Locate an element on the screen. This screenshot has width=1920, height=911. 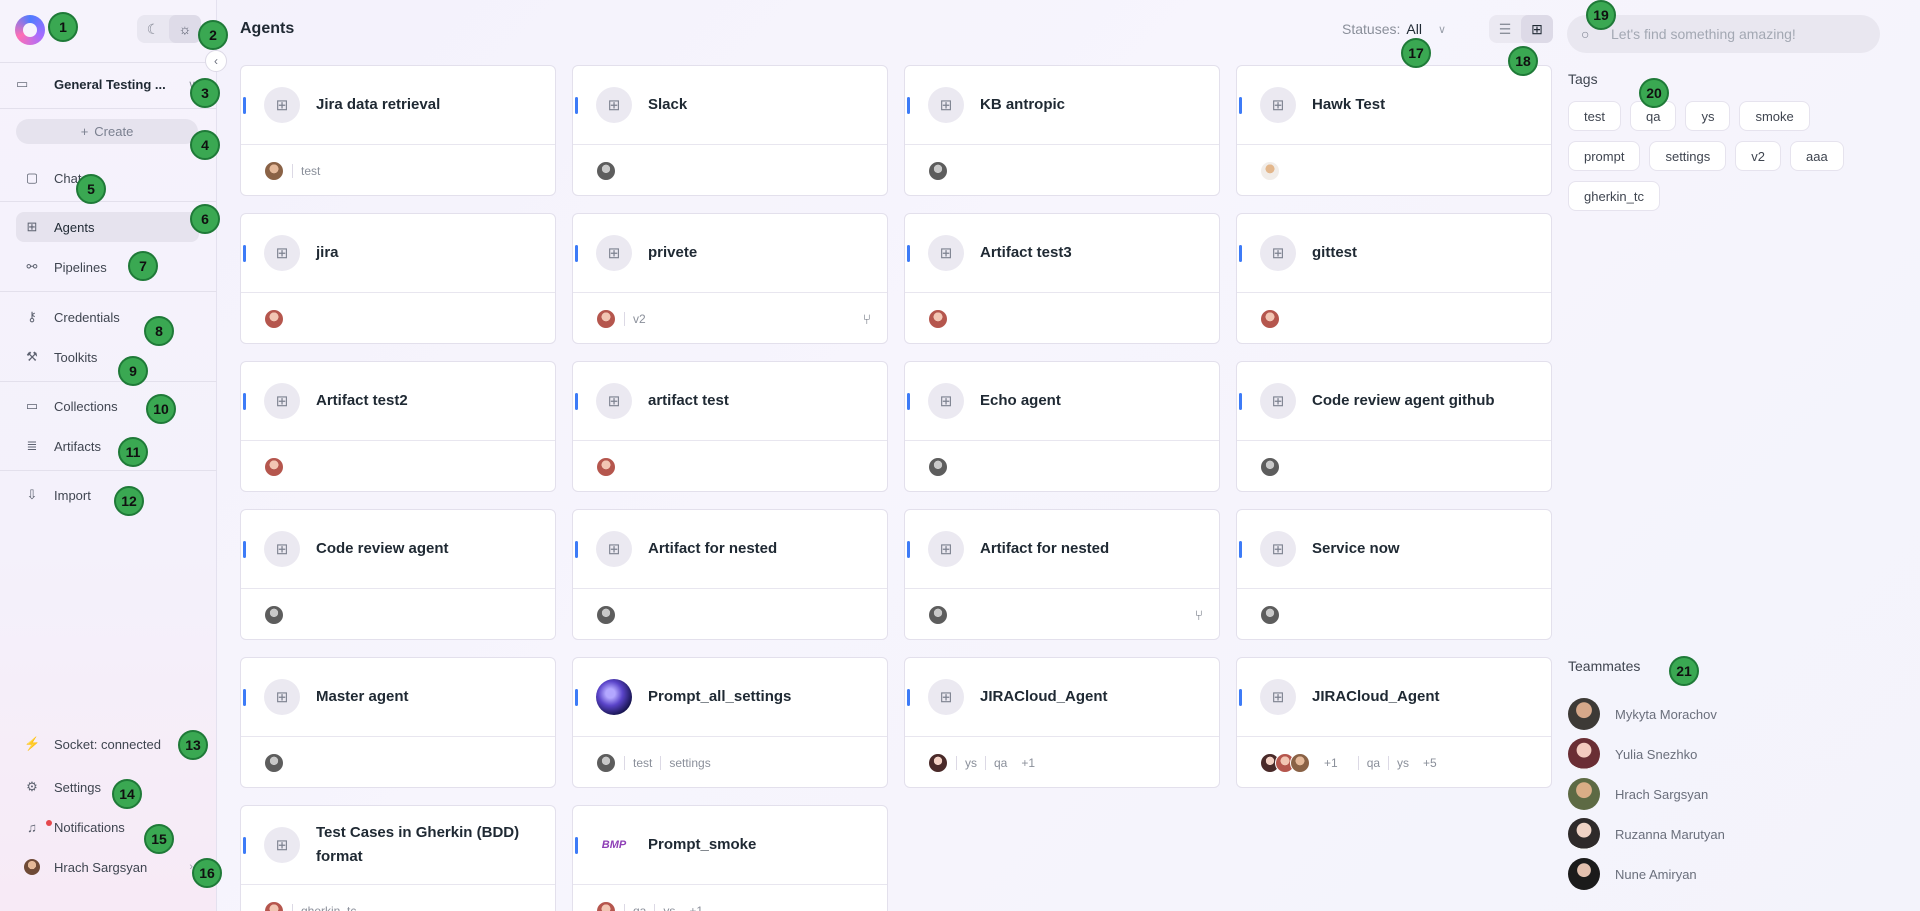
app-logo is located at coordinates (30, 30).